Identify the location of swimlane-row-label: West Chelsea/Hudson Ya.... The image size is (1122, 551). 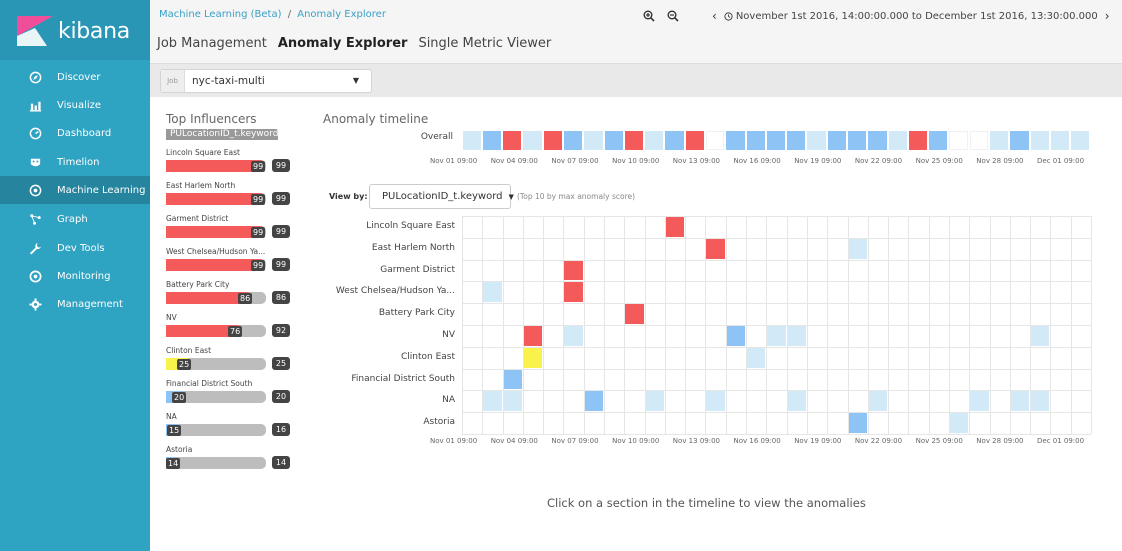
(375, 291).